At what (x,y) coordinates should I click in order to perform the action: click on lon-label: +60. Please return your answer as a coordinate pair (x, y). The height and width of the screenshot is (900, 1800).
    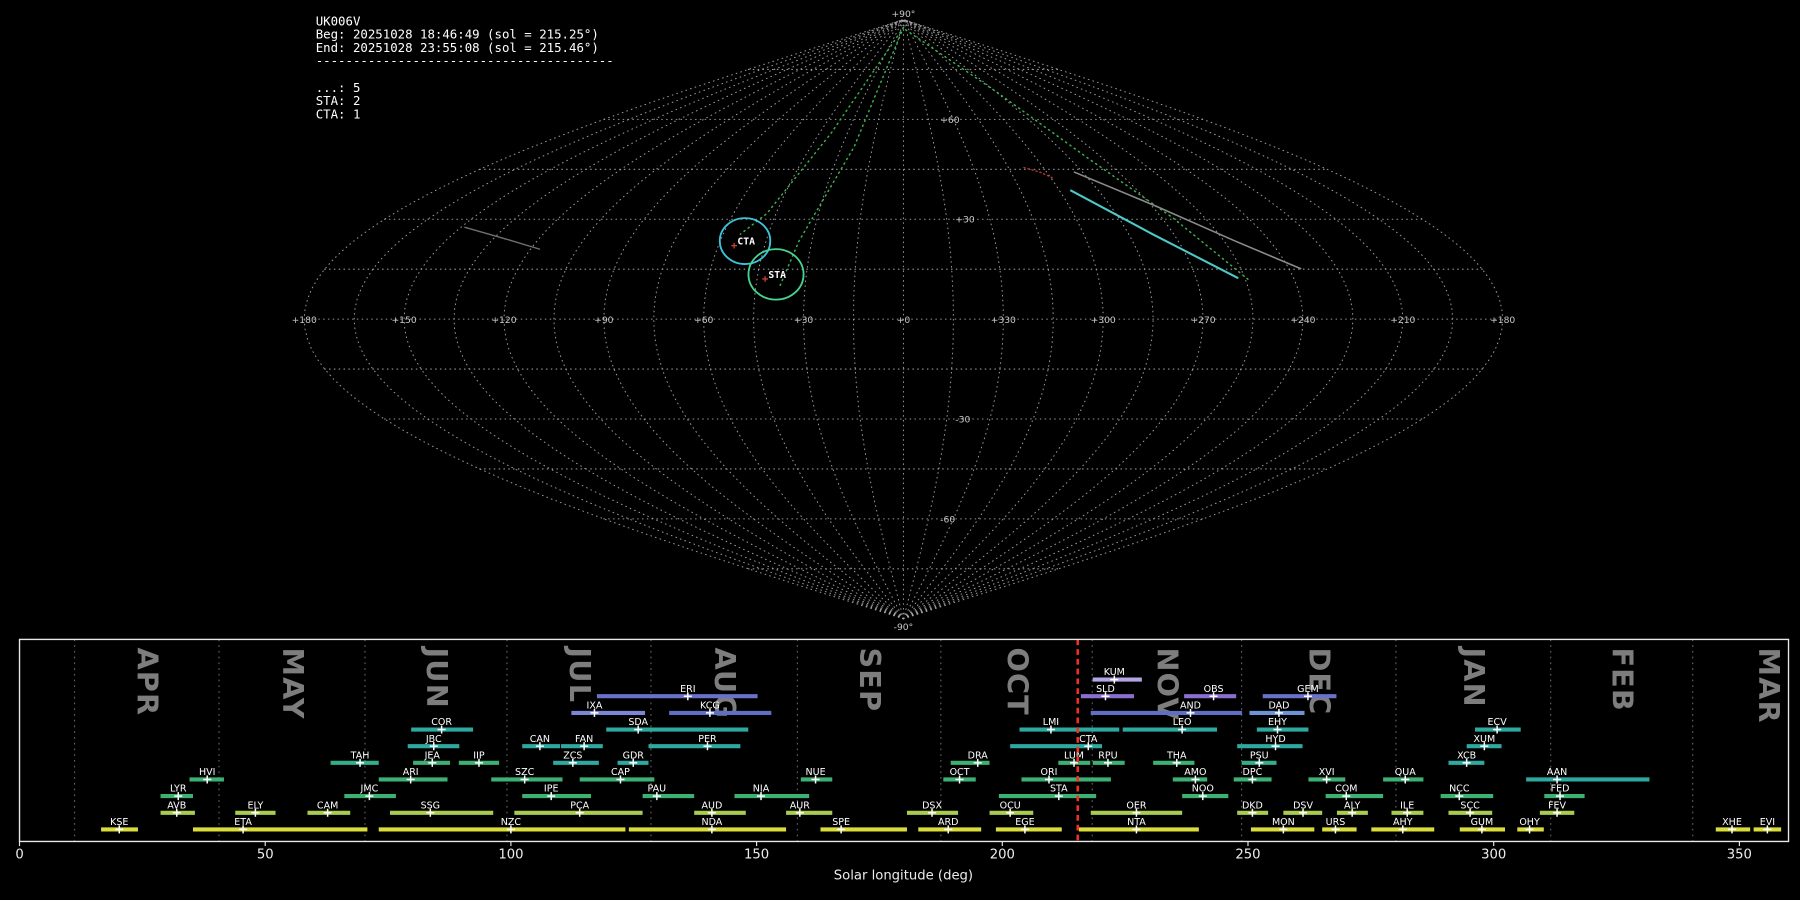
    Looking at the image, I should click on (704, 320).